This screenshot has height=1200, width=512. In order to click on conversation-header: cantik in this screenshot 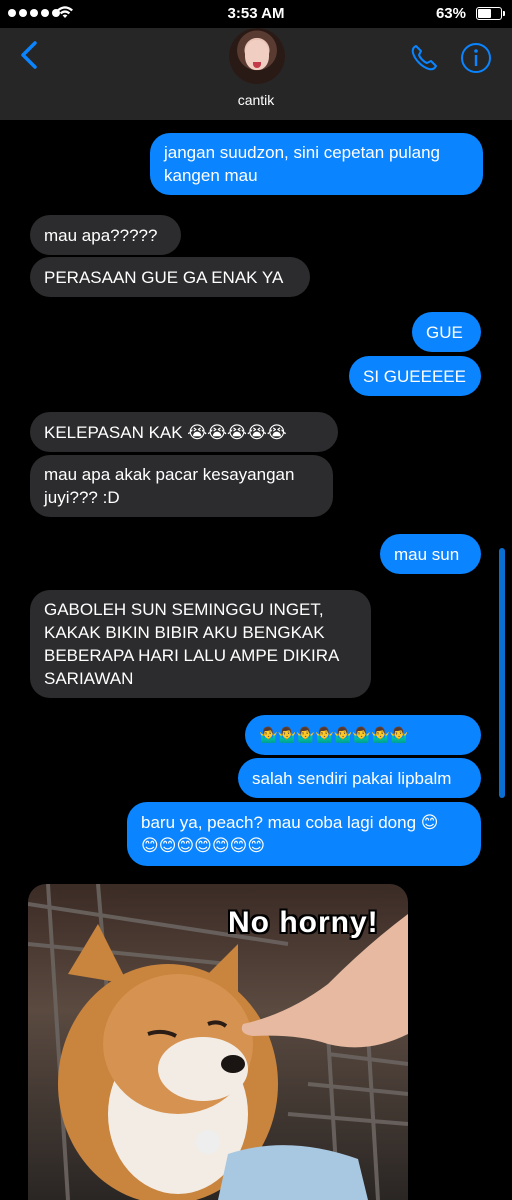, I will do `click(256, 74)`.